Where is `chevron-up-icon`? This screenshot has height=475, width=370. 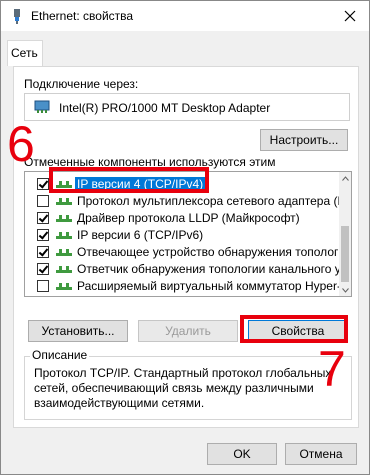
chevron-up-icon is located at coordinates (345, 178).